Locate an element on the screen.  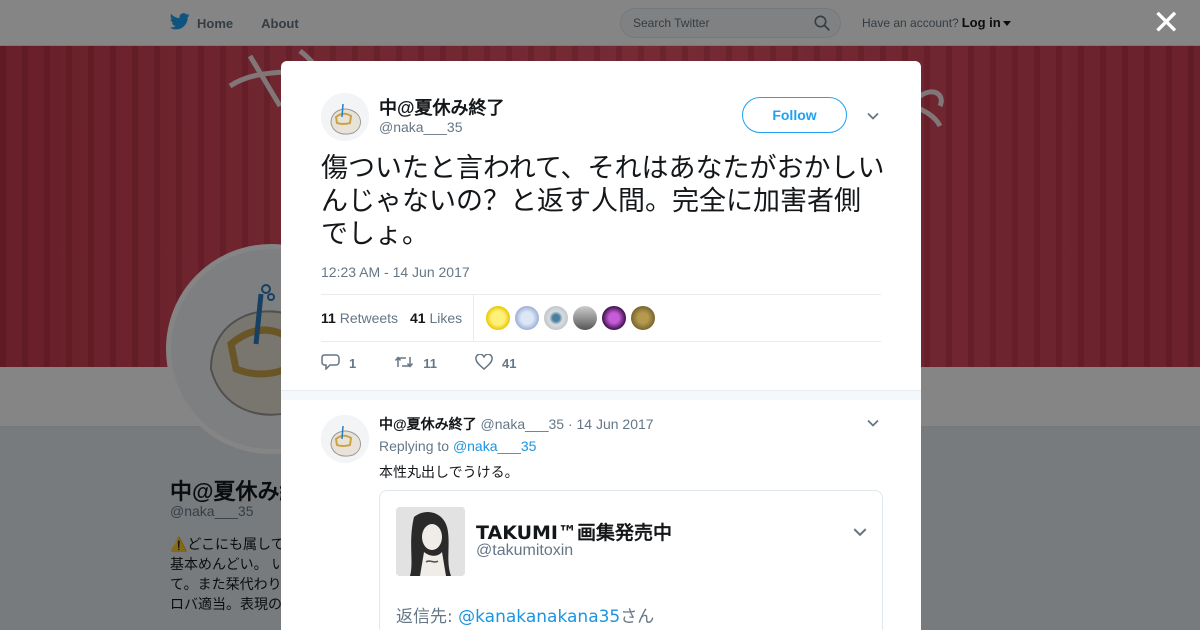
like-action: 41 is located at coordinates (495, 363).